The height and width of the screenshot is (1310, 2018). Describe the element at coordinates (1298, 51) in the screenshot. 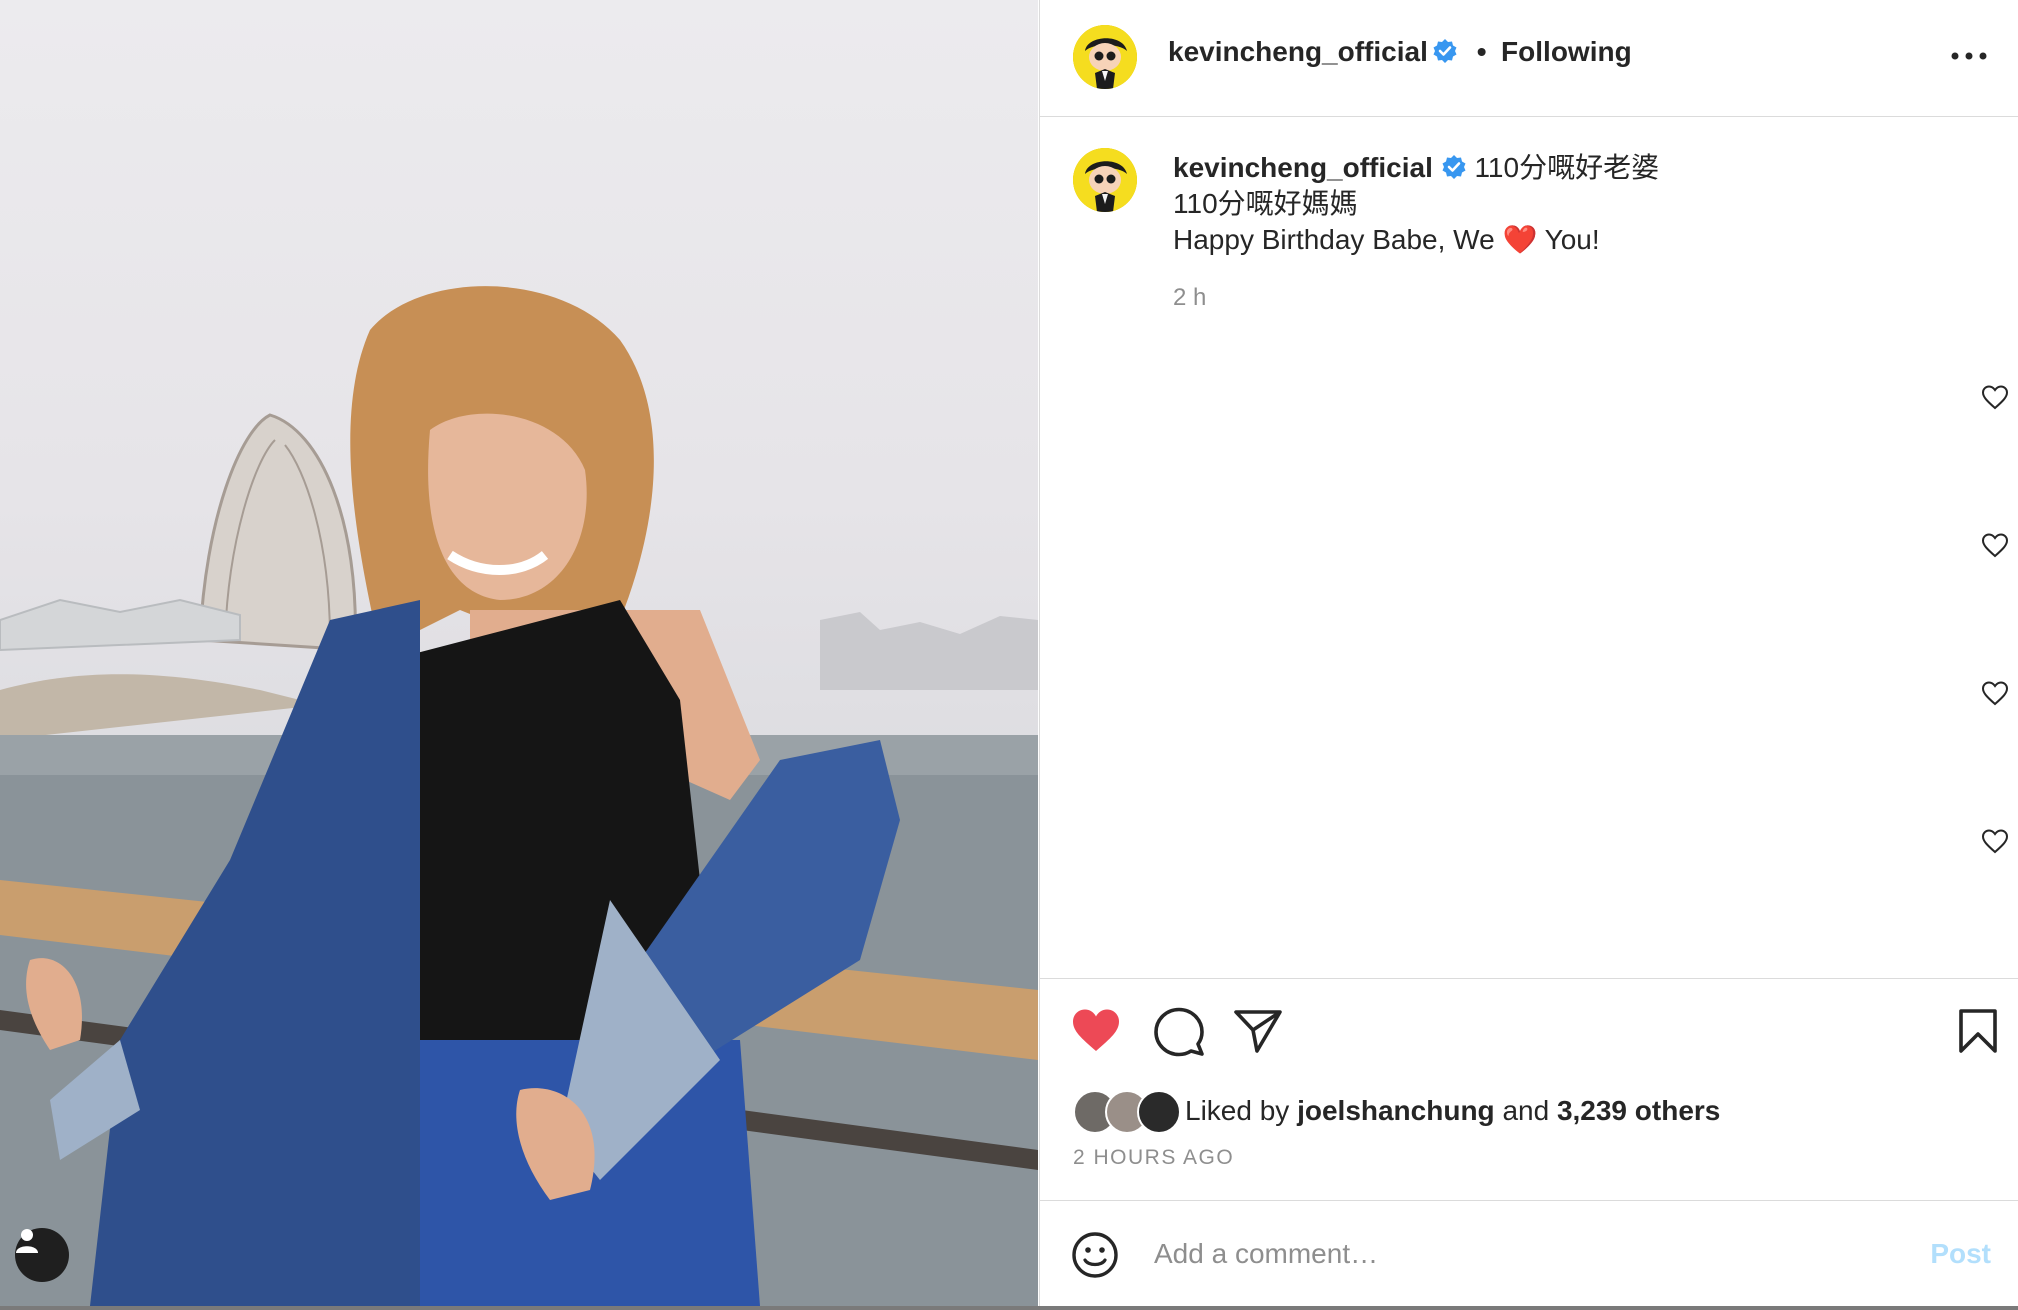

I see `header-username: kevincheng_official` at that location.